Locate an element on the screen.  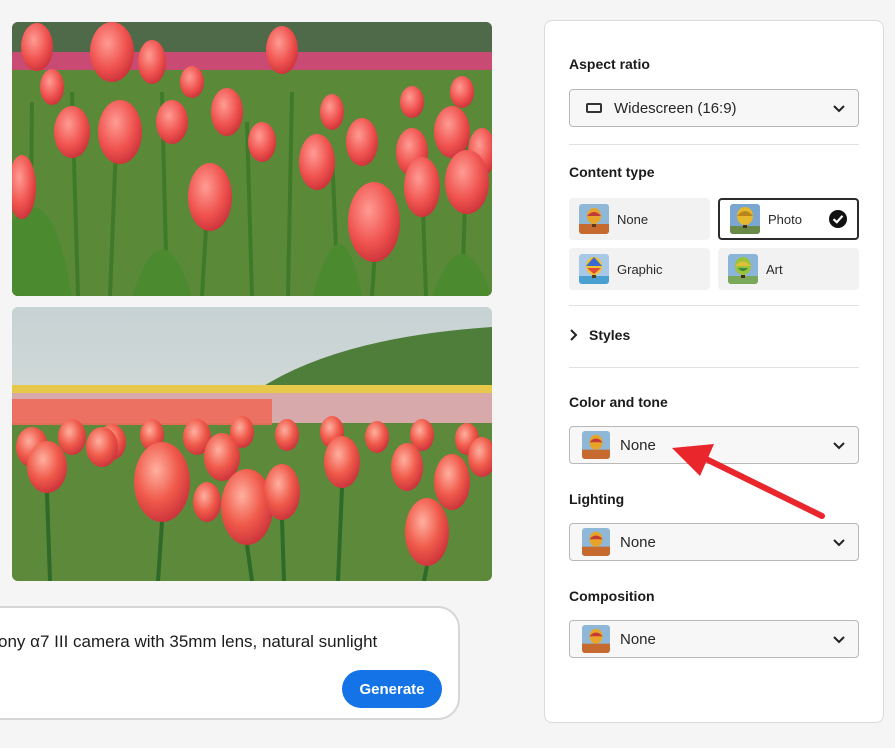
lighting-value: None is located at coordinates (638, 542).